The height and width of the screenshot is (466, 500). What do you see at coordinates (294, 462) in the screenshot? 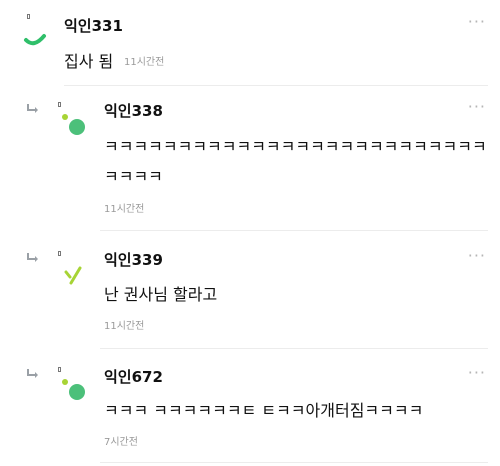
I see `divider` at bounding box center [294, 462].